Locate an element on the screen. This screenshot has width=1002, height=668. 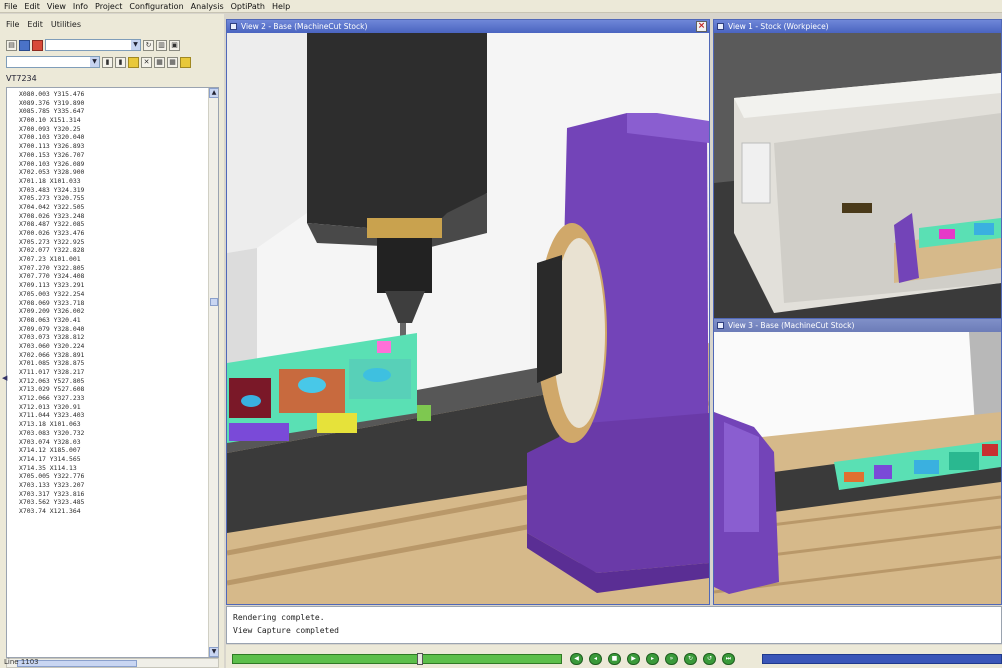
panel-menu-file: File is located at coordinates (12, 24).